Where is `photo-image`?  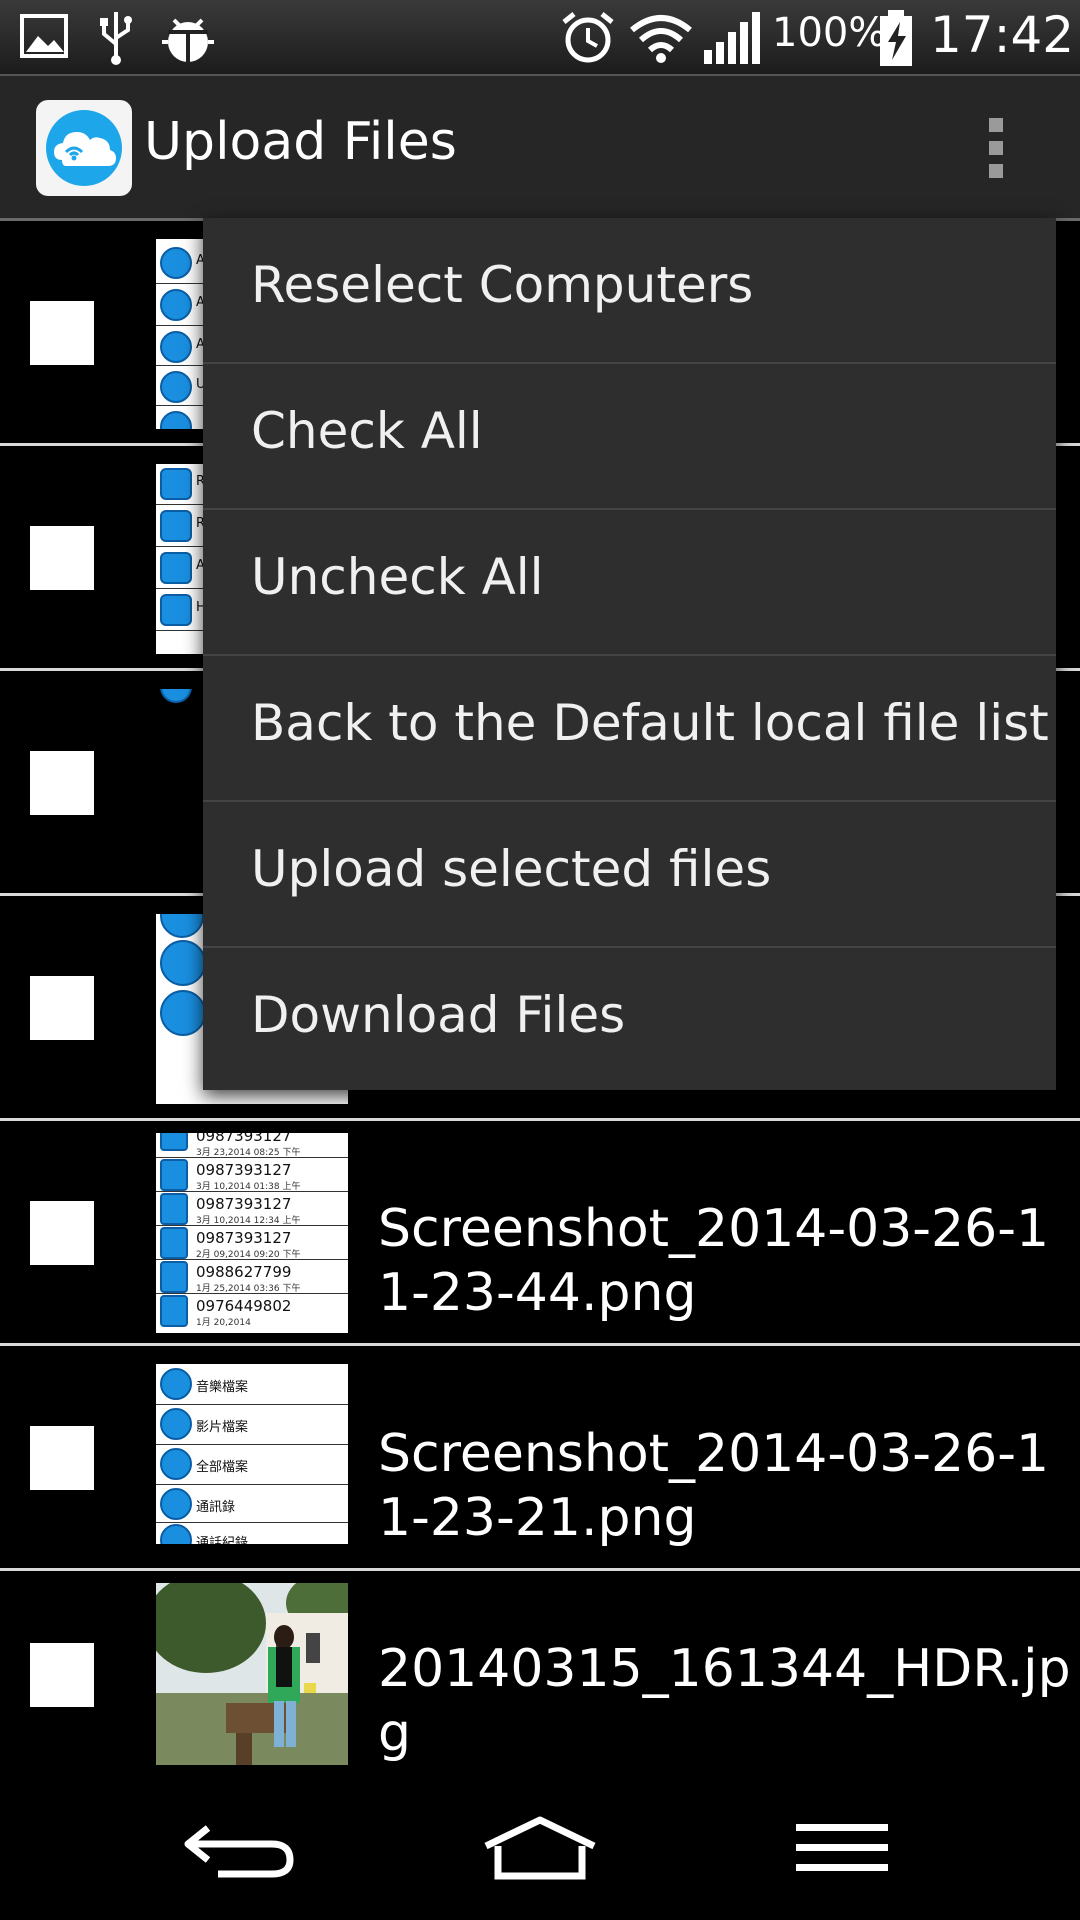
photo-image is located at coordinates (252, 1674).